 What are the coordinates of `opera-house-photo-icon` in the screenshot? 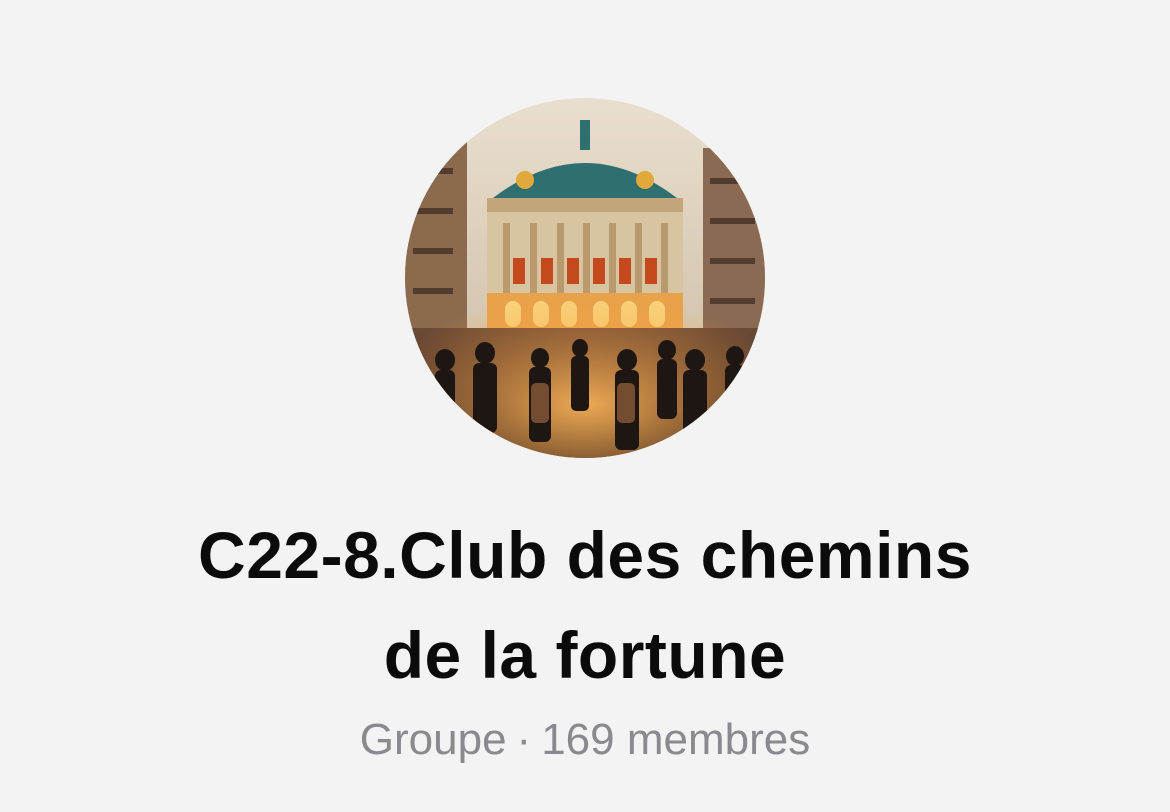 It's located at (585, 278).